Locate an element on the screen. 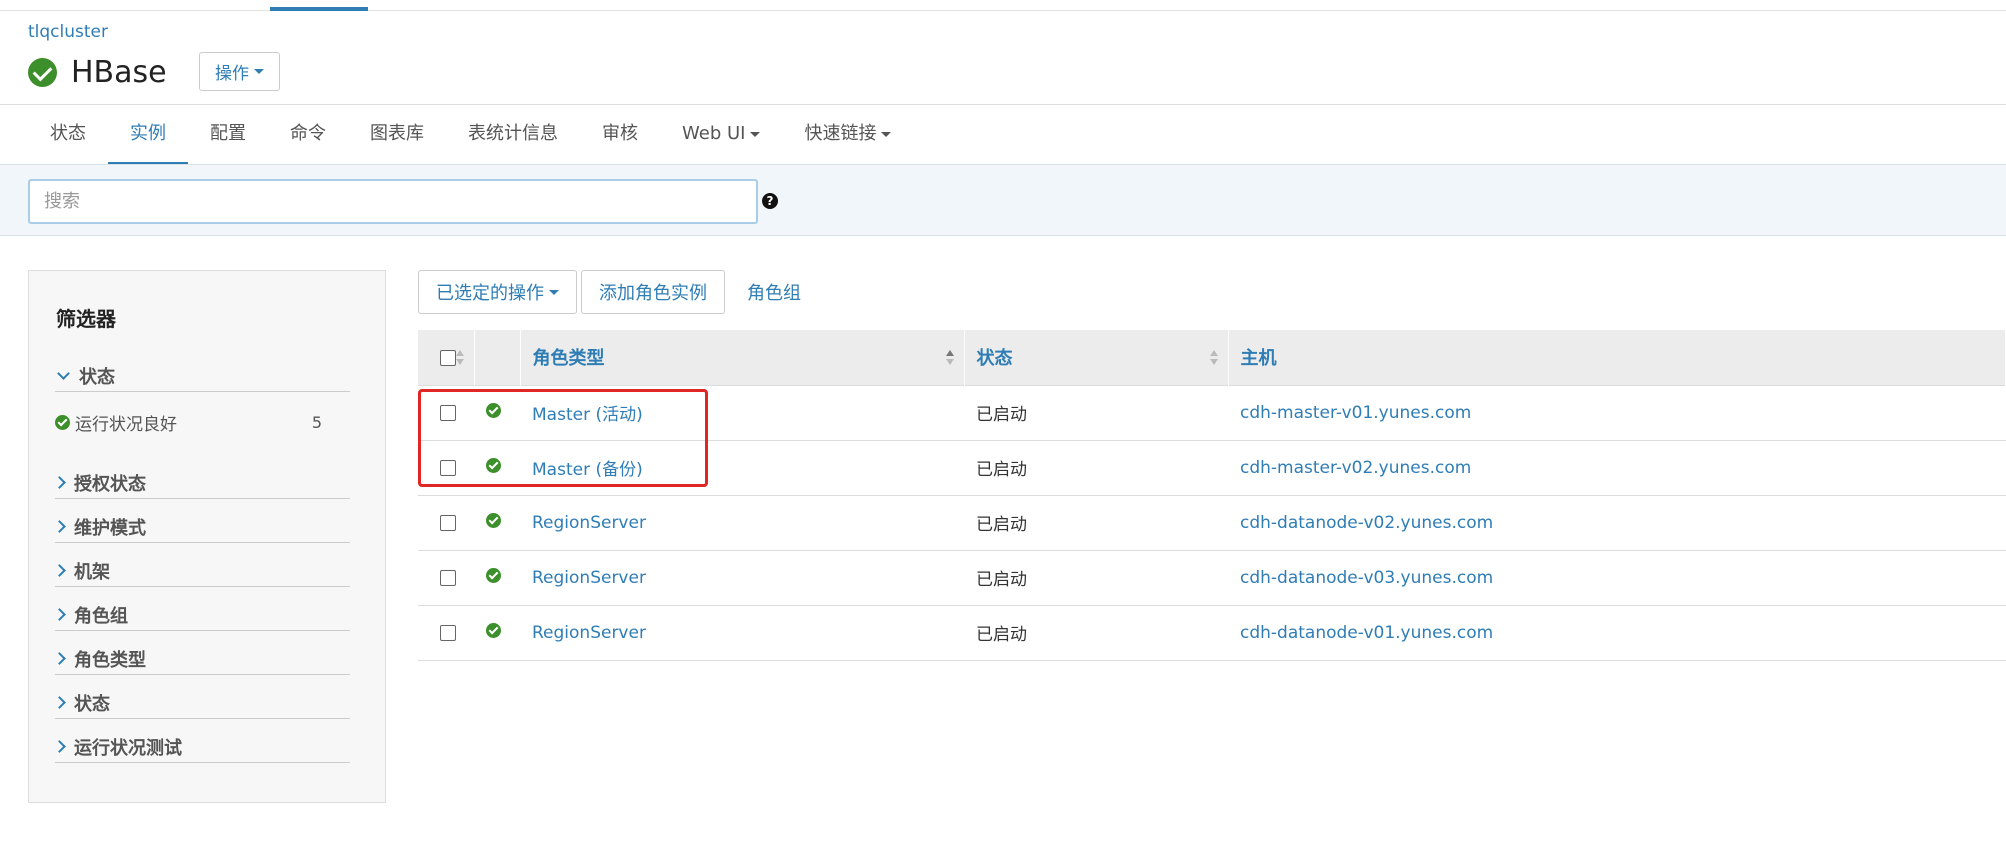 Image resolution: width=2006 pixels, height=860 pixels. filter-group-label: 角色组 is located at coordinates (101, 616).